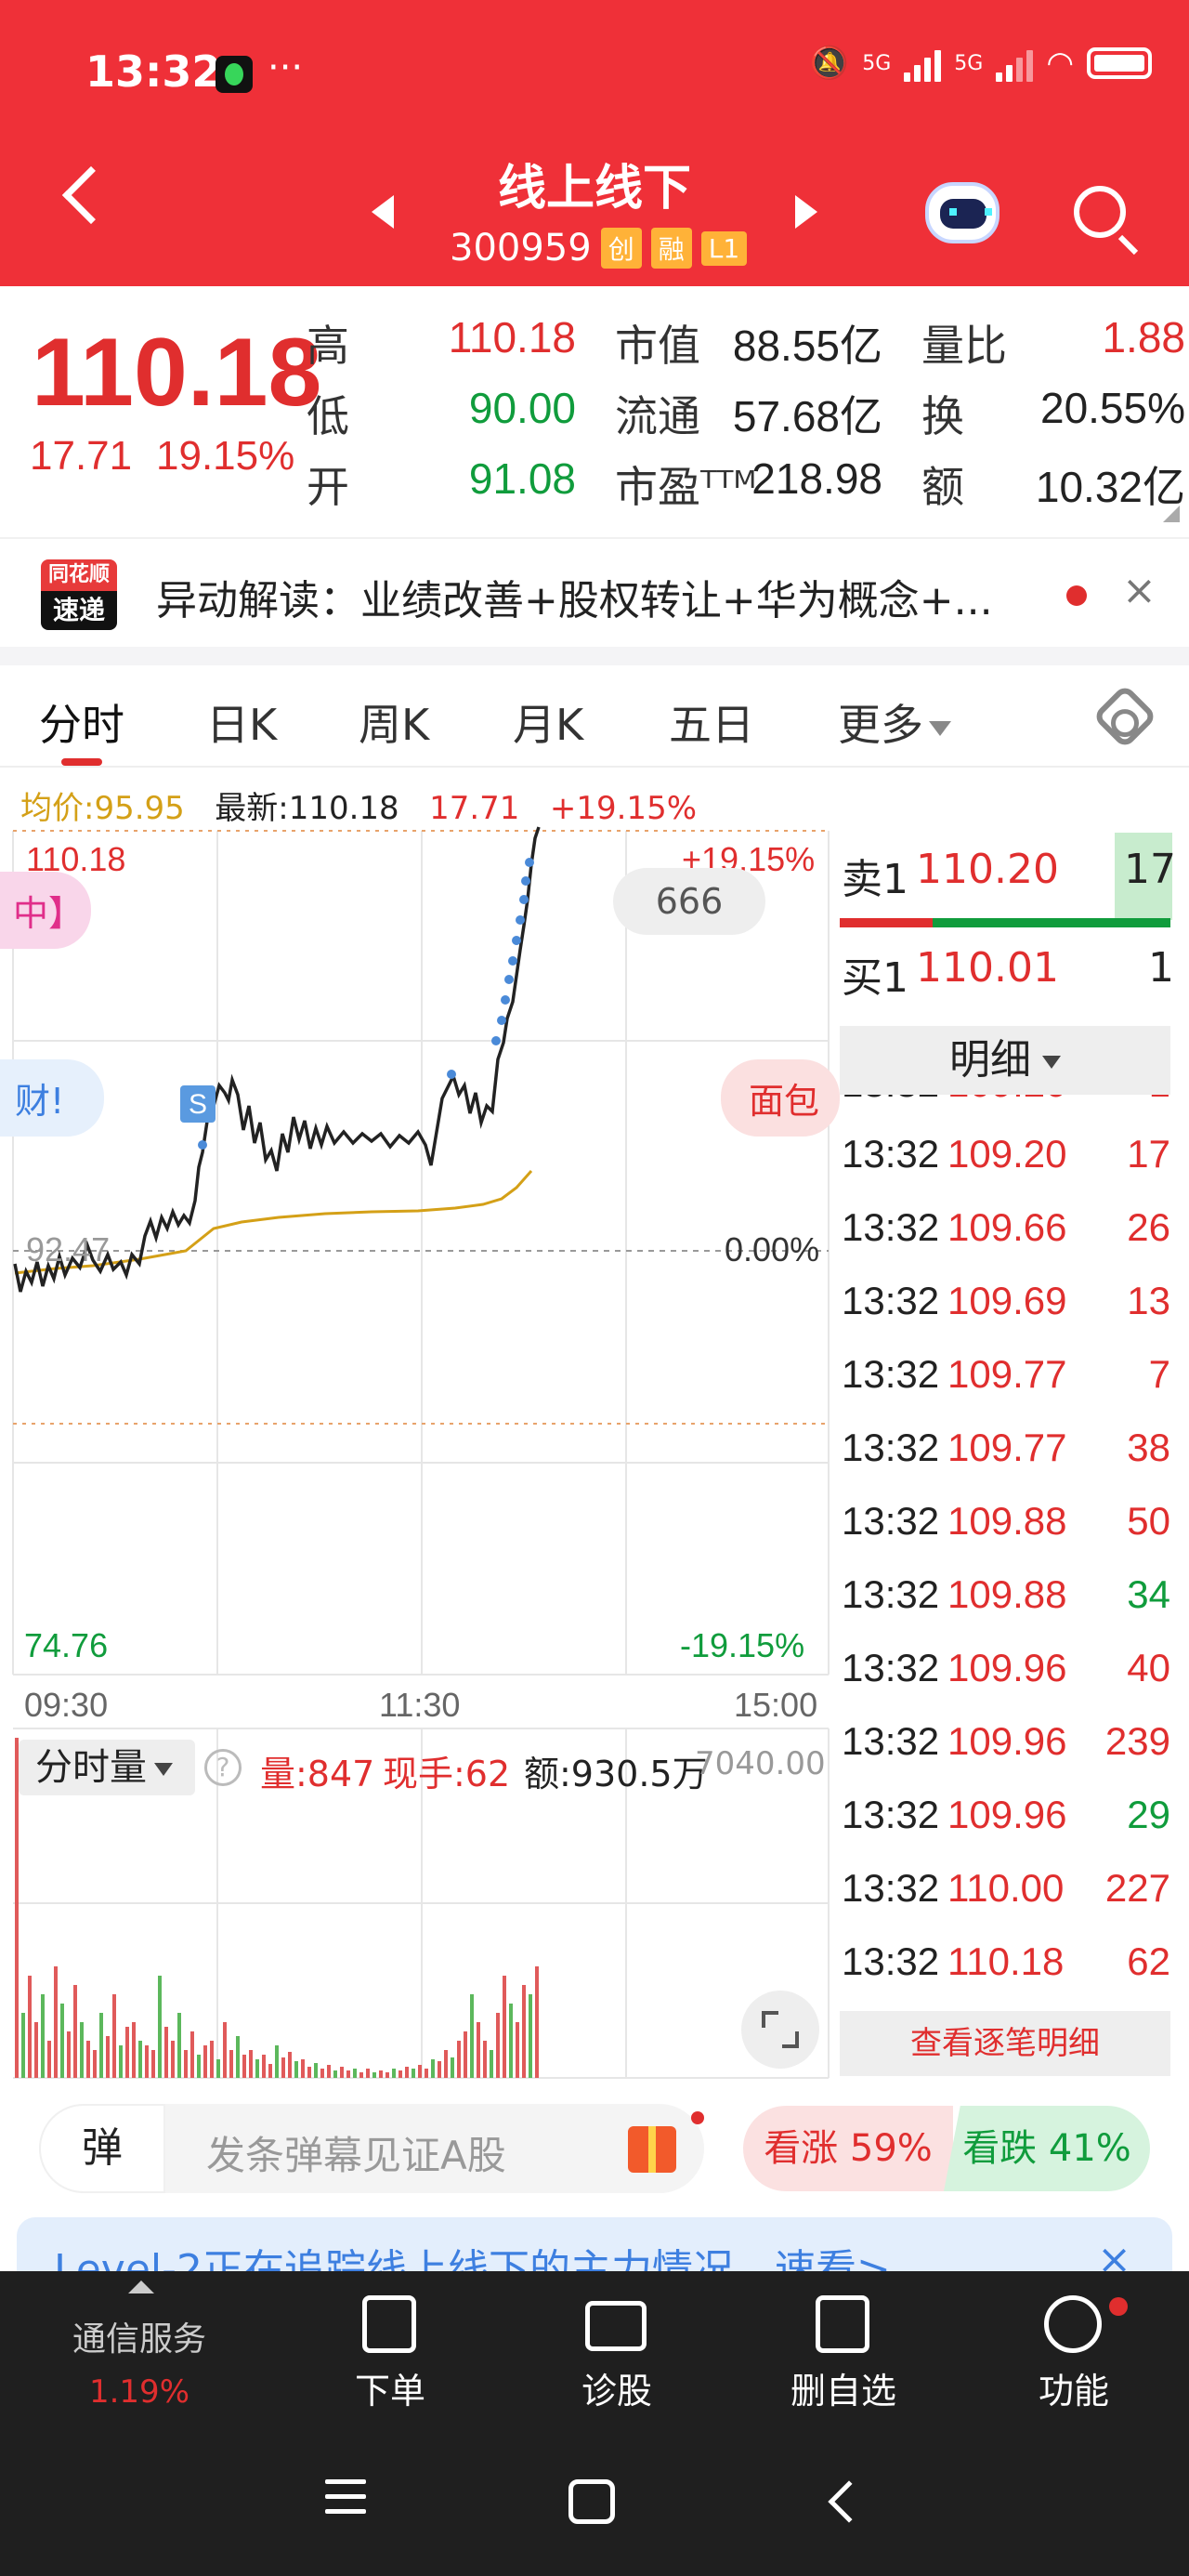  Describe the element at coordinates (1077, 595) in the screenshot. I see `unread-dot` at that location.